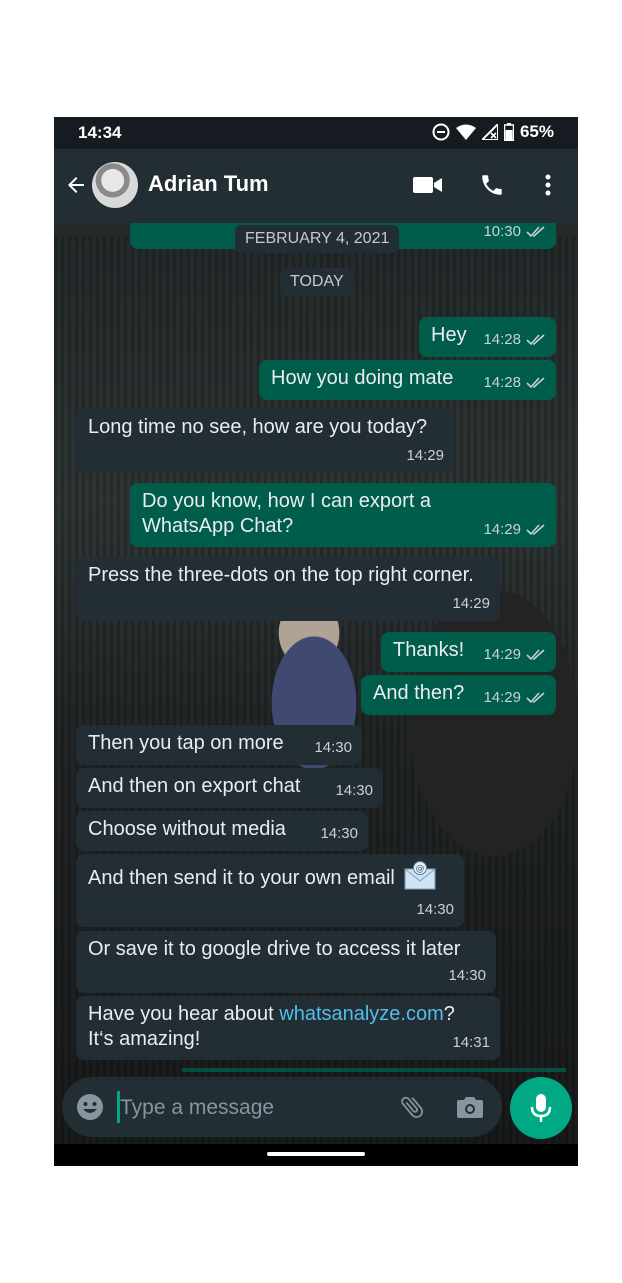 The height and width of the screenshot is (1283, 622). What do you see at coordinates (449, 335) in the screenshot?
I see `message-text: Hey` at bounding box center [449, 335].